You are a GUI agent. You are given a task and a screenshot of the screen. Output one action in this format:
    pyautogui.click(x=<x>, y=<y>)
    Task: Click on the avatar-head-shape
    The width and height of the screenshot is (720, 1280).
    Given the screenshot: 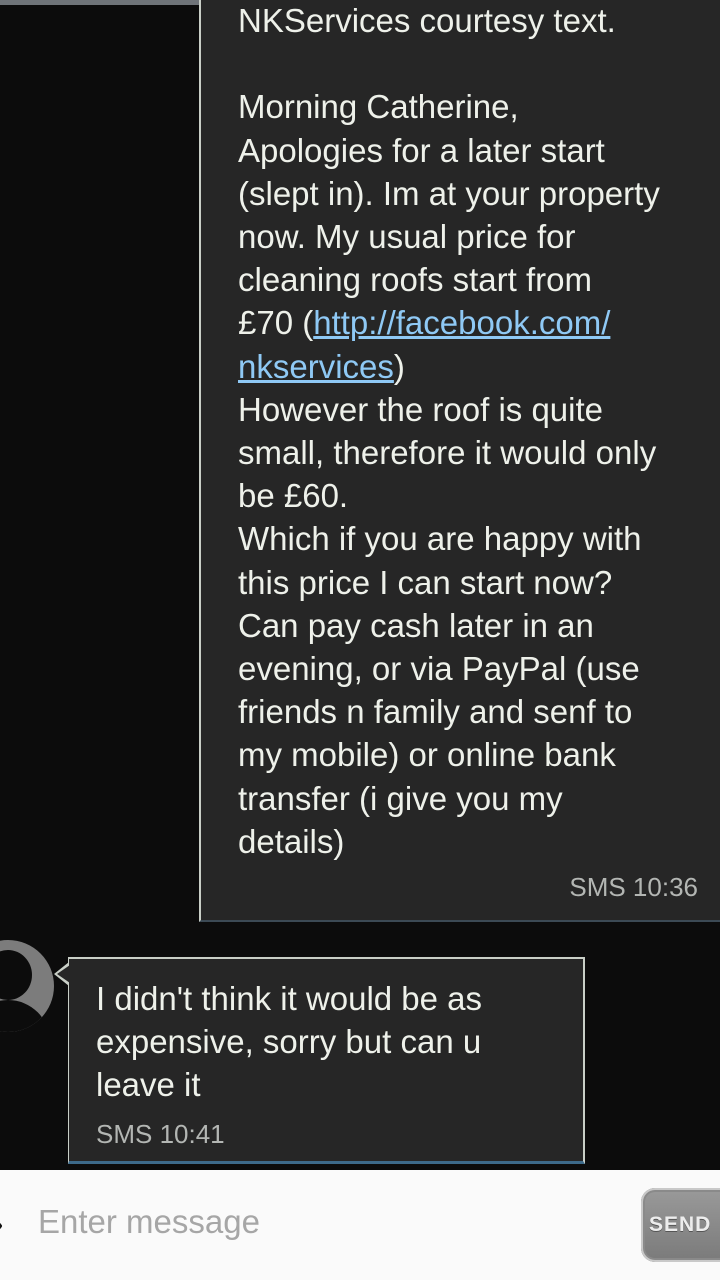 What is the action you would take?
    pyautogui.click(x=16, y=975)
    